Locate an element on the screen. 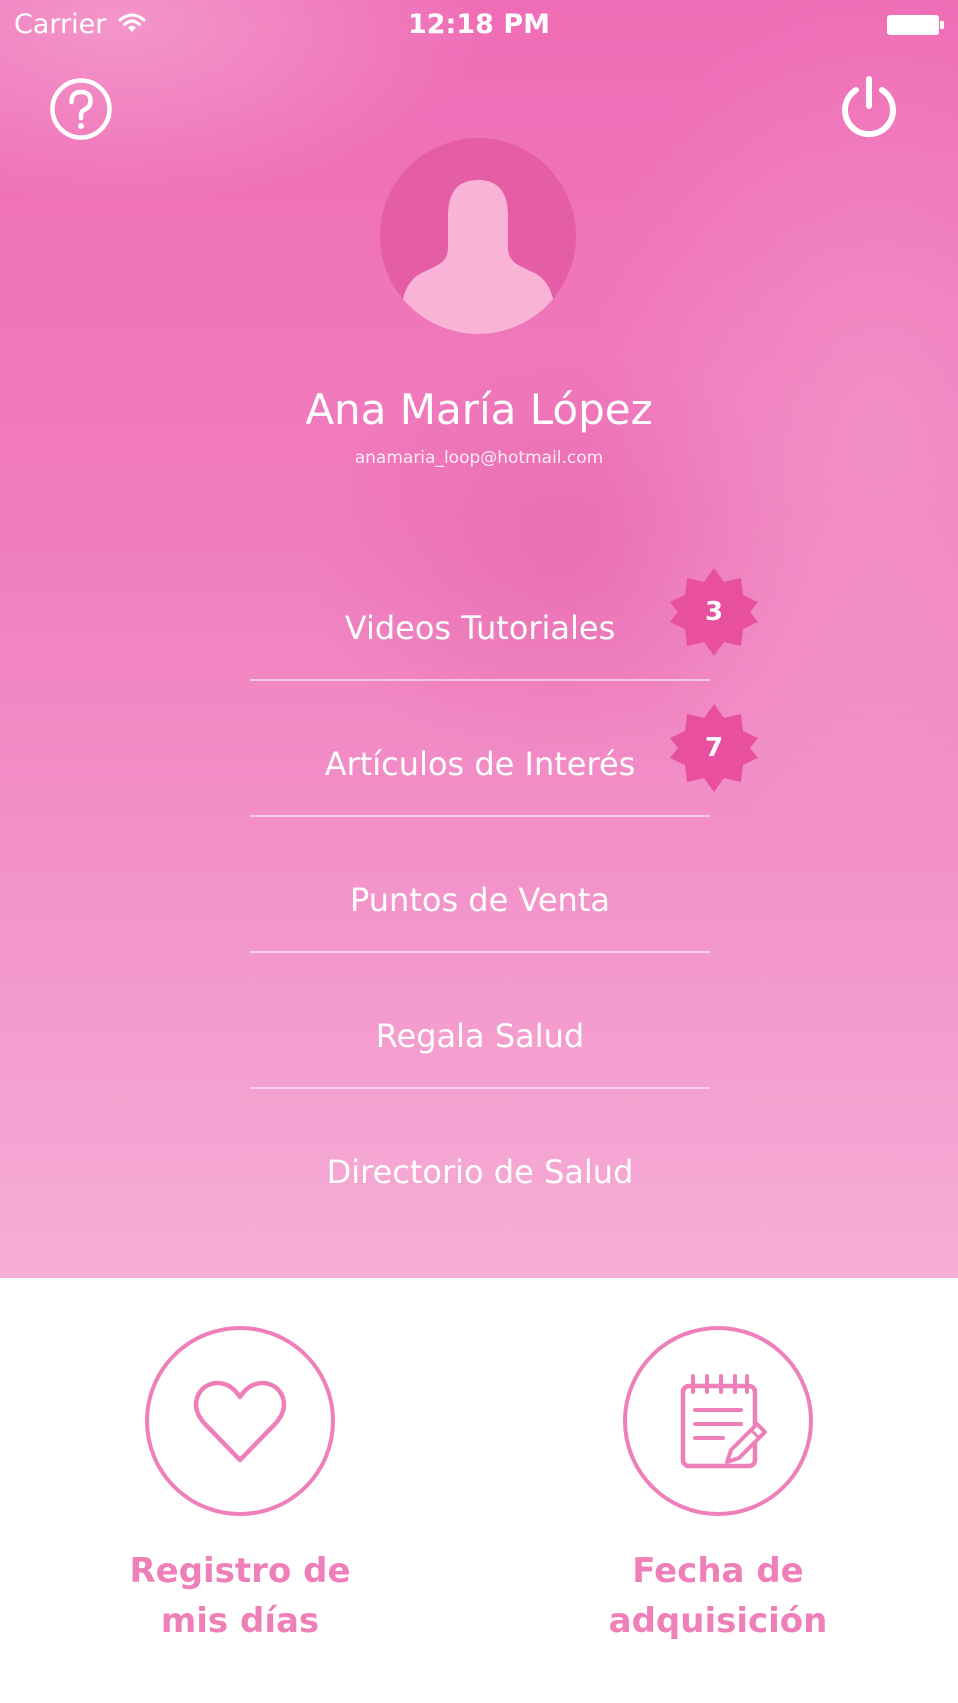  avatar is located at coordinates (478, 236).